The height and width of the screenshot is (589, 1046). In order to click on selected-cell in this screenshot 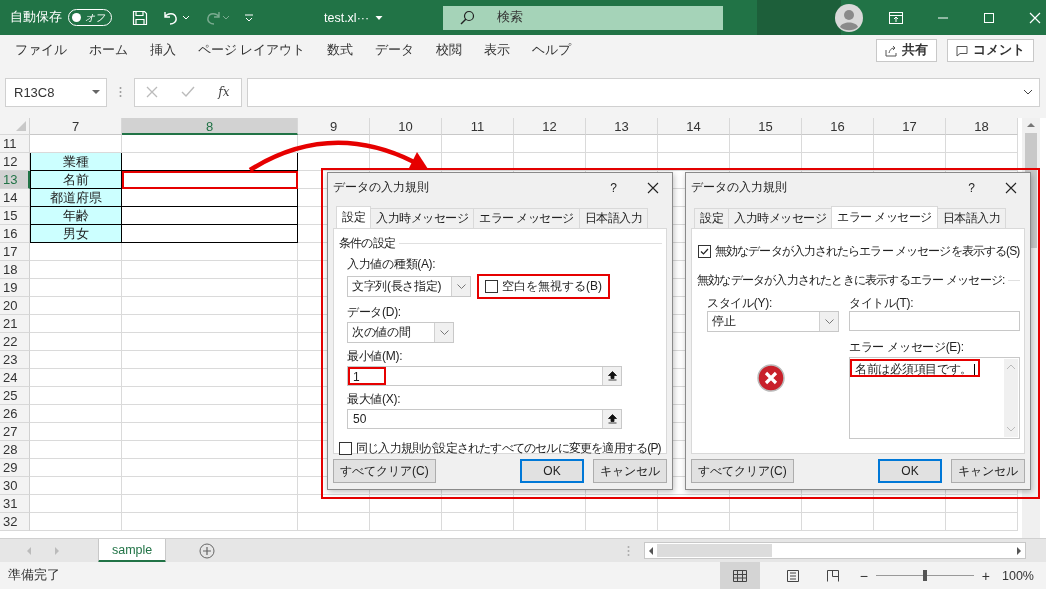, I will do `click(210, 180)`.